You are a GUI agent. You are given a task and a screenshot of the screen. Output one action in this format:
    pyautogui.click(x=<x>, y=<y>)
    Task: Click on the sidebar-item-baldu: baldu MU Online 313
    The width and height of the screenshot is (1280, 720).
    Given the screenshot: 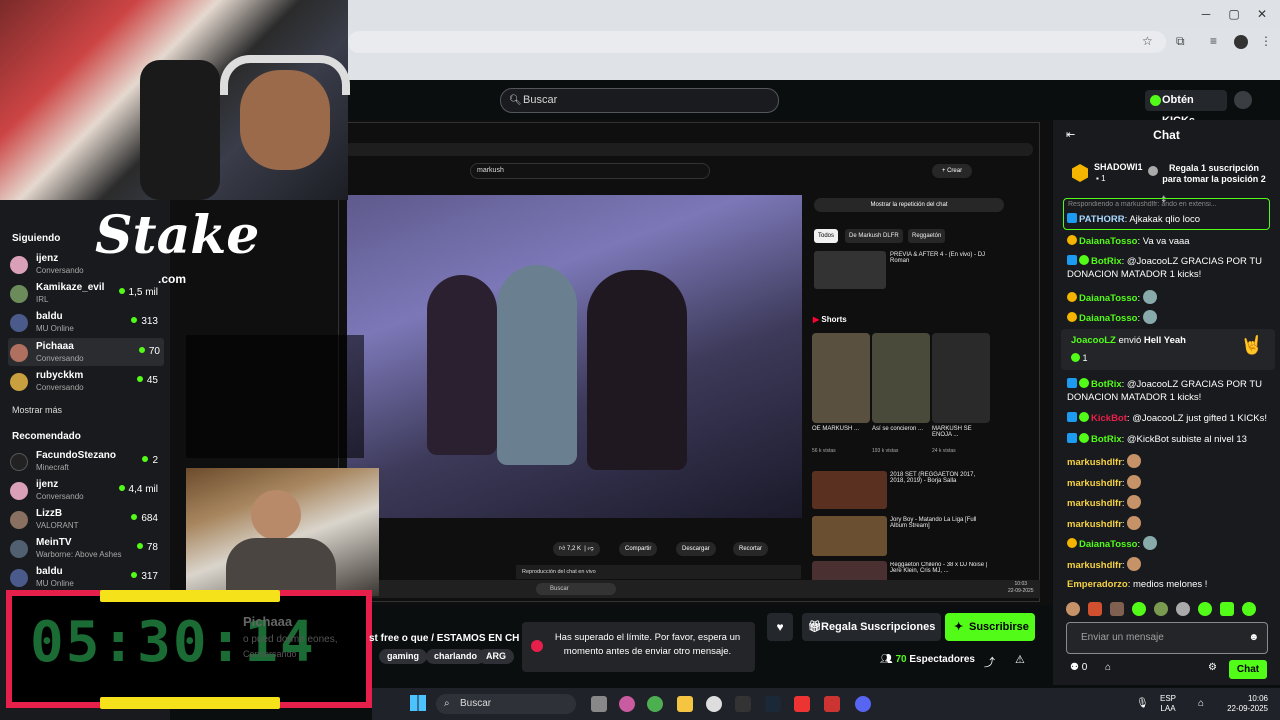 What is the action you would take?
    pyautogui.click(x=86, y=322)
    